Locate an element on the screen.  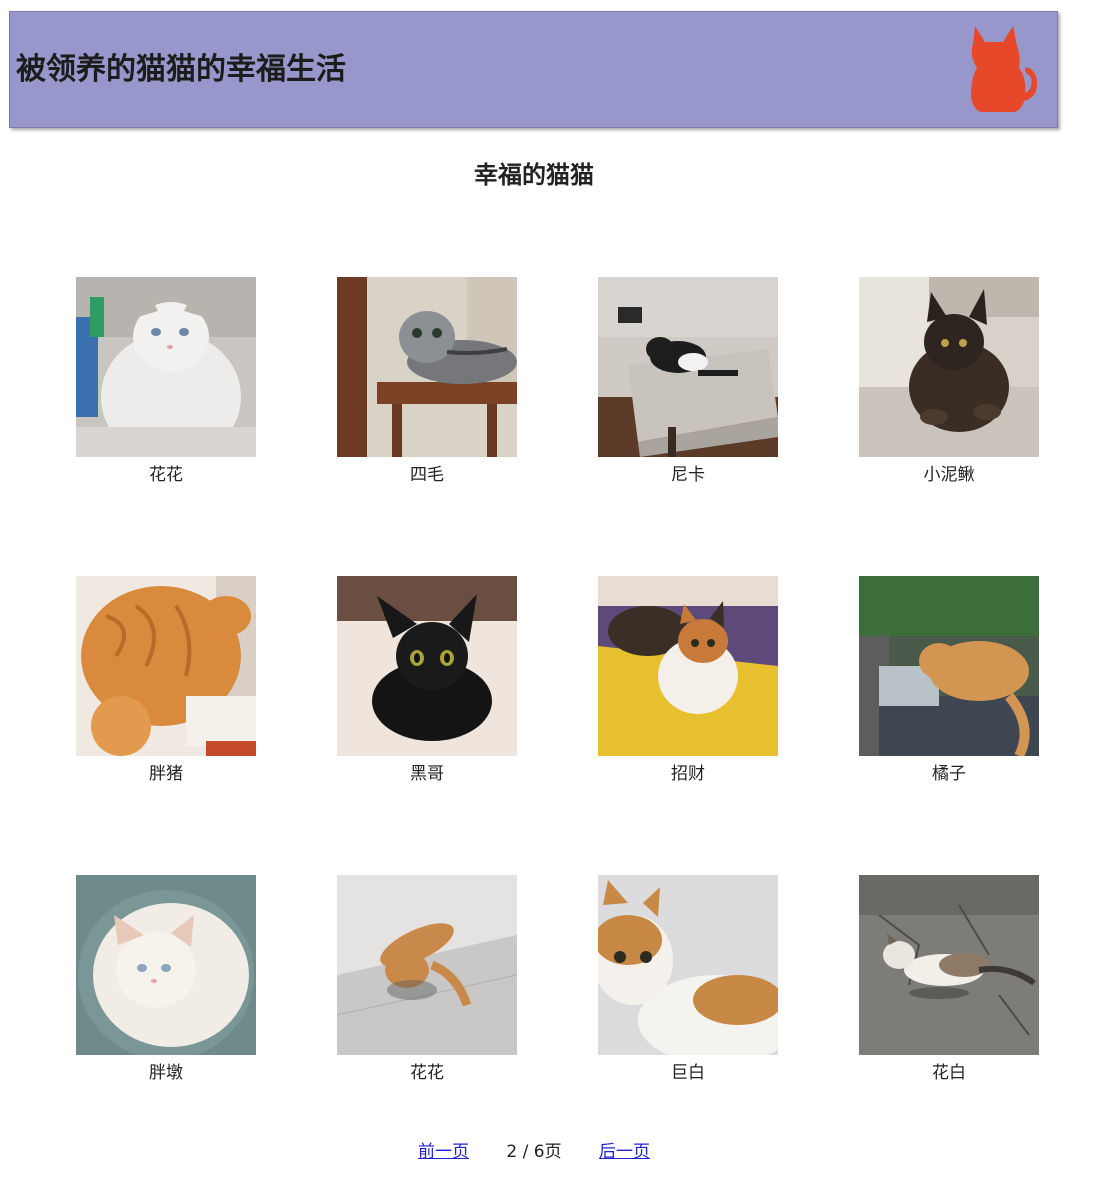
cat-name: 黑哥 is located at coordinates (427, 774).